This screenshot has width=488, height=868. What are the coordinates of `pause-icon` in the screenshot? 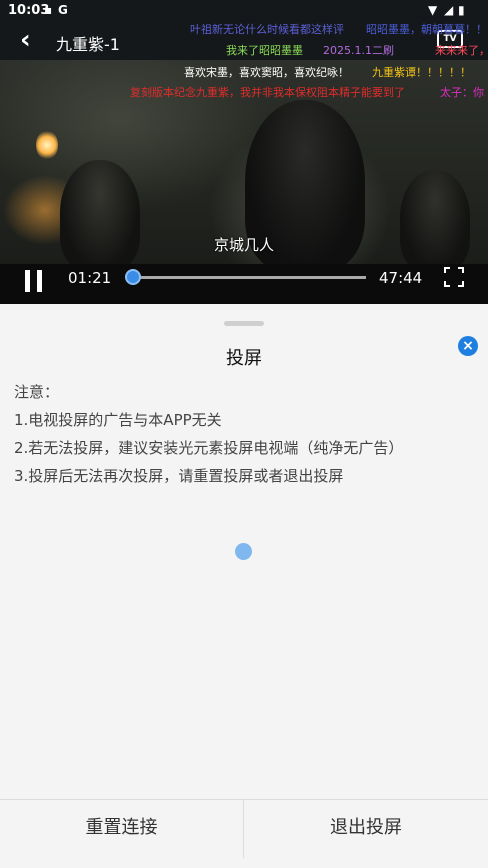 It's located at (34, 281).